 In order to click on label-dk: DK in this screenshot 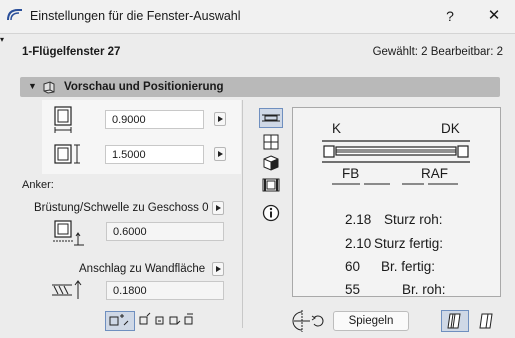, I will do `click(450, 128)`.